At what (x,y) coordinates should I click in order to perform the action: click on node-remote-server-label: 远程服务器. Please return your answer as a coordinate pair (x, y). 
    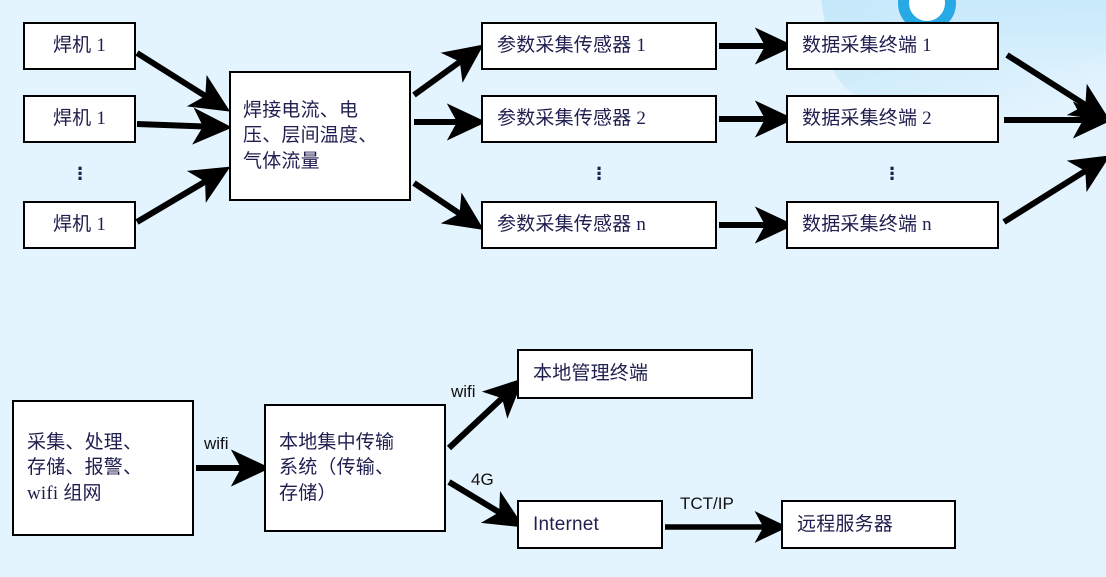
    Looking at the image, I should click on (845, 524).